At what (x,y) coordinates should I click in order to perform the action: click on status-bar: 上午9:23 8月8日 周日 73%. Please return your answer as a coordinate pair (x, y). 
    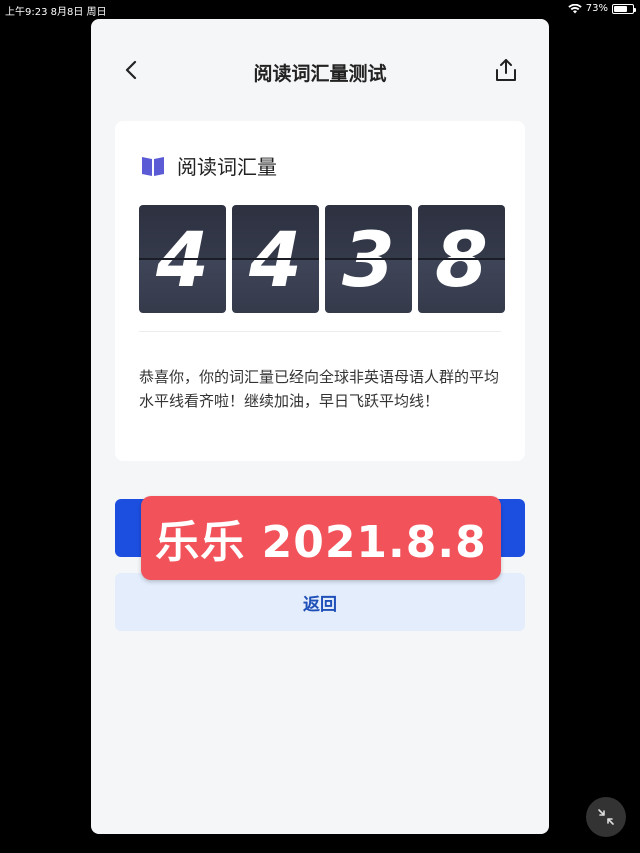
    Looking at the image, I should click on (320, 9).